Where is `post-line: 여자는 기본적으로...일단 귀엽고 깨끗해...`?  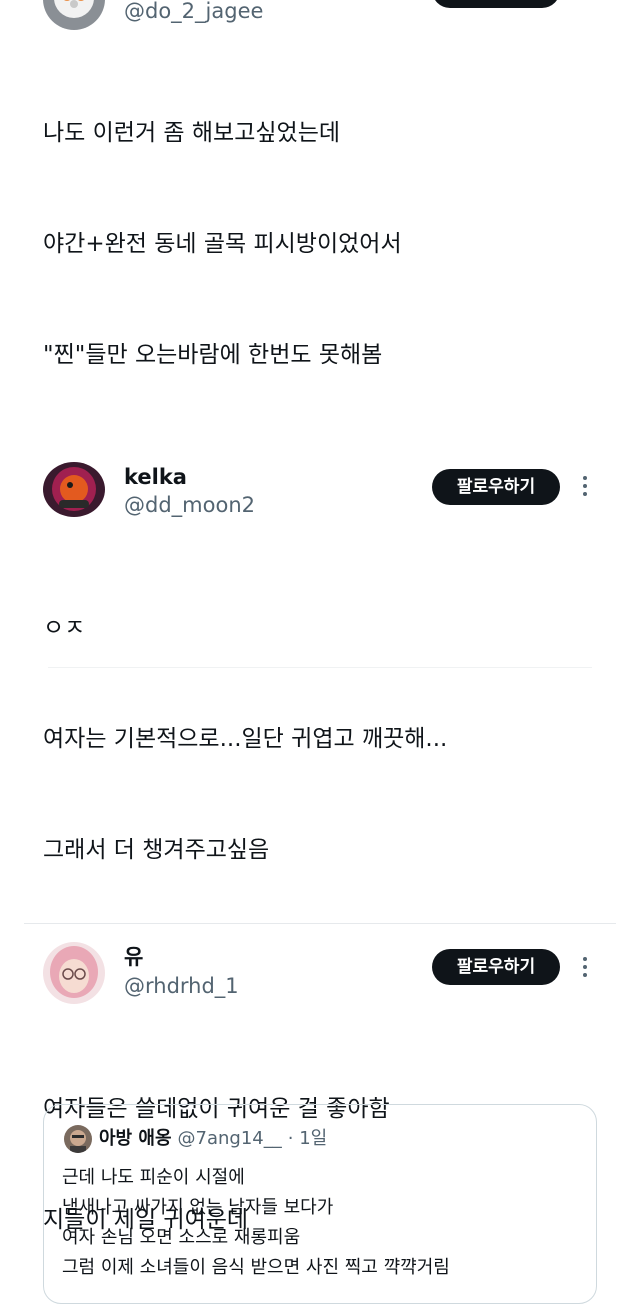 post-line: 여자는 기본적으로...일단 귀엽고 깨끗해... is located at coordinates (245, 739).